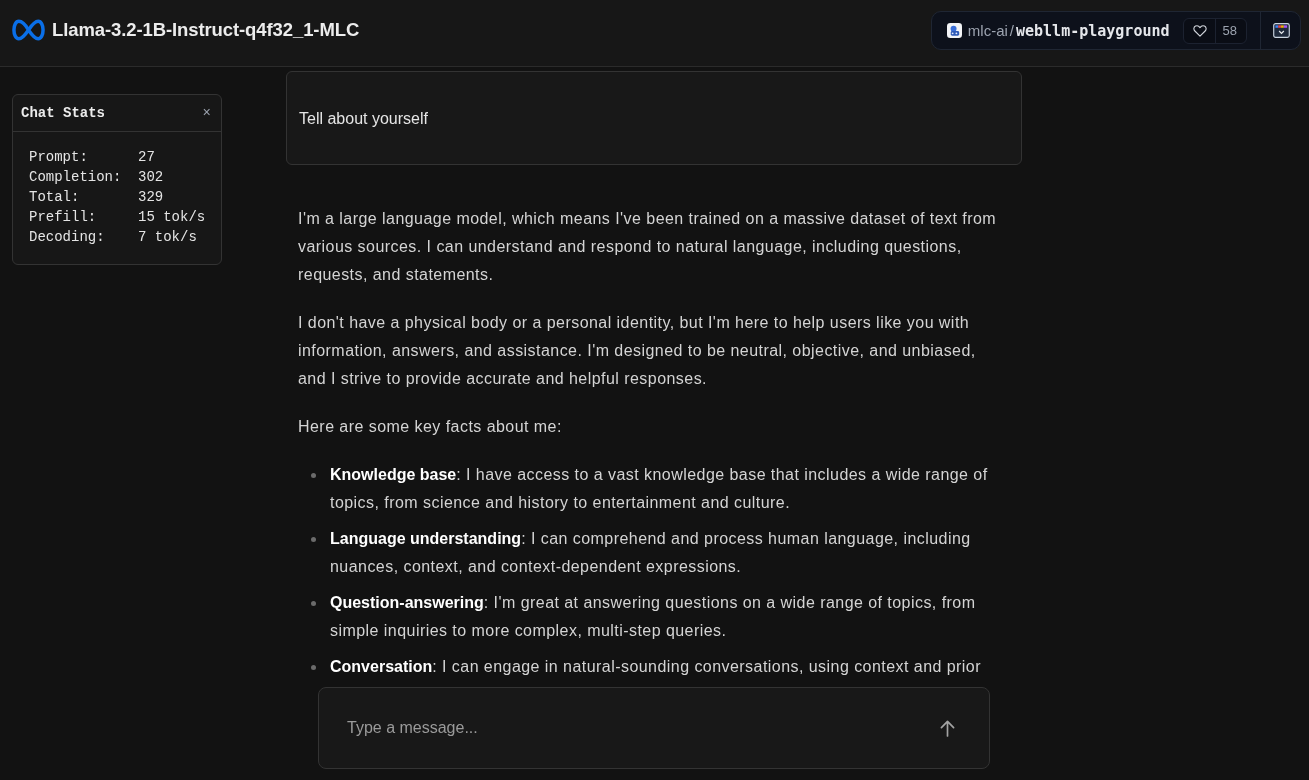 Image resolution: width=1309 pixels, height=780 pixels. I want to click on org-avatar-icon, so click(954, 30).